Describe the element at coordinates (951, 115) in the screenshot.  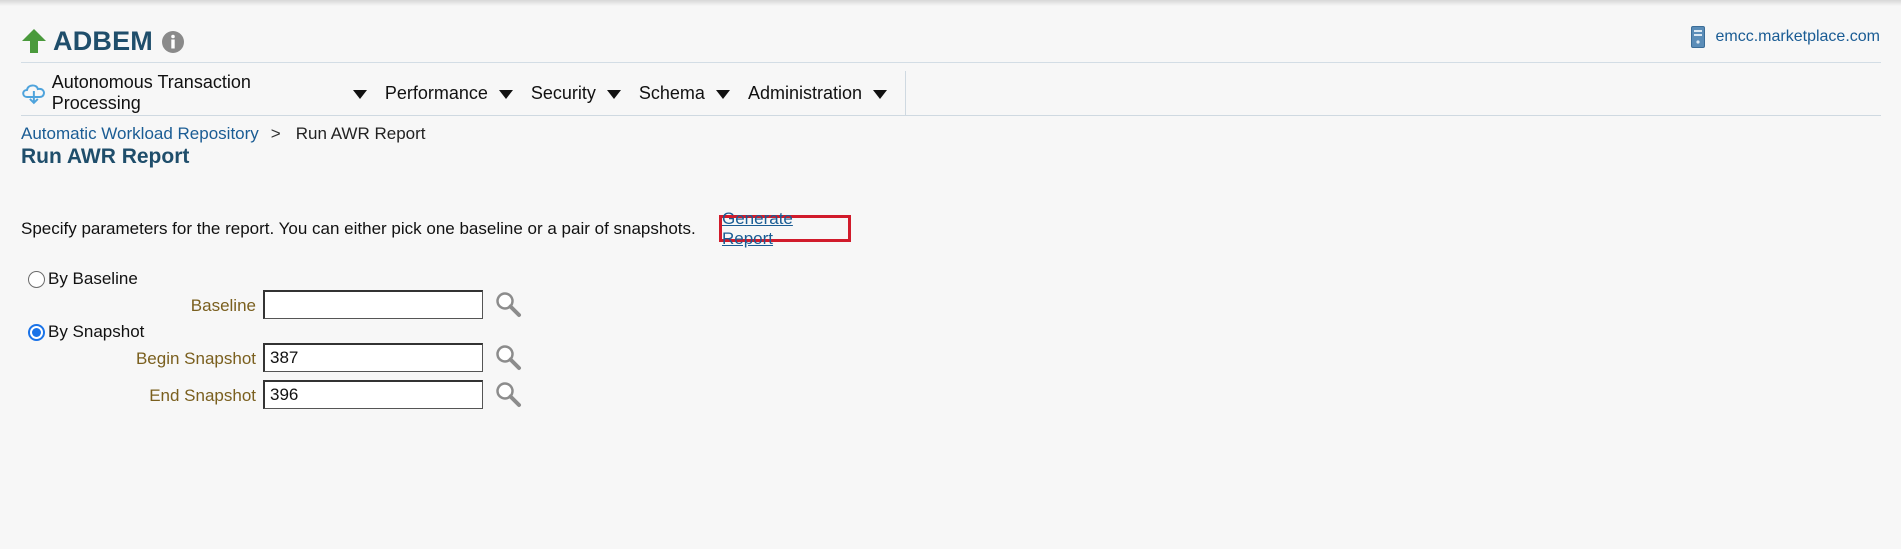
I see `menu-divider` at that location.